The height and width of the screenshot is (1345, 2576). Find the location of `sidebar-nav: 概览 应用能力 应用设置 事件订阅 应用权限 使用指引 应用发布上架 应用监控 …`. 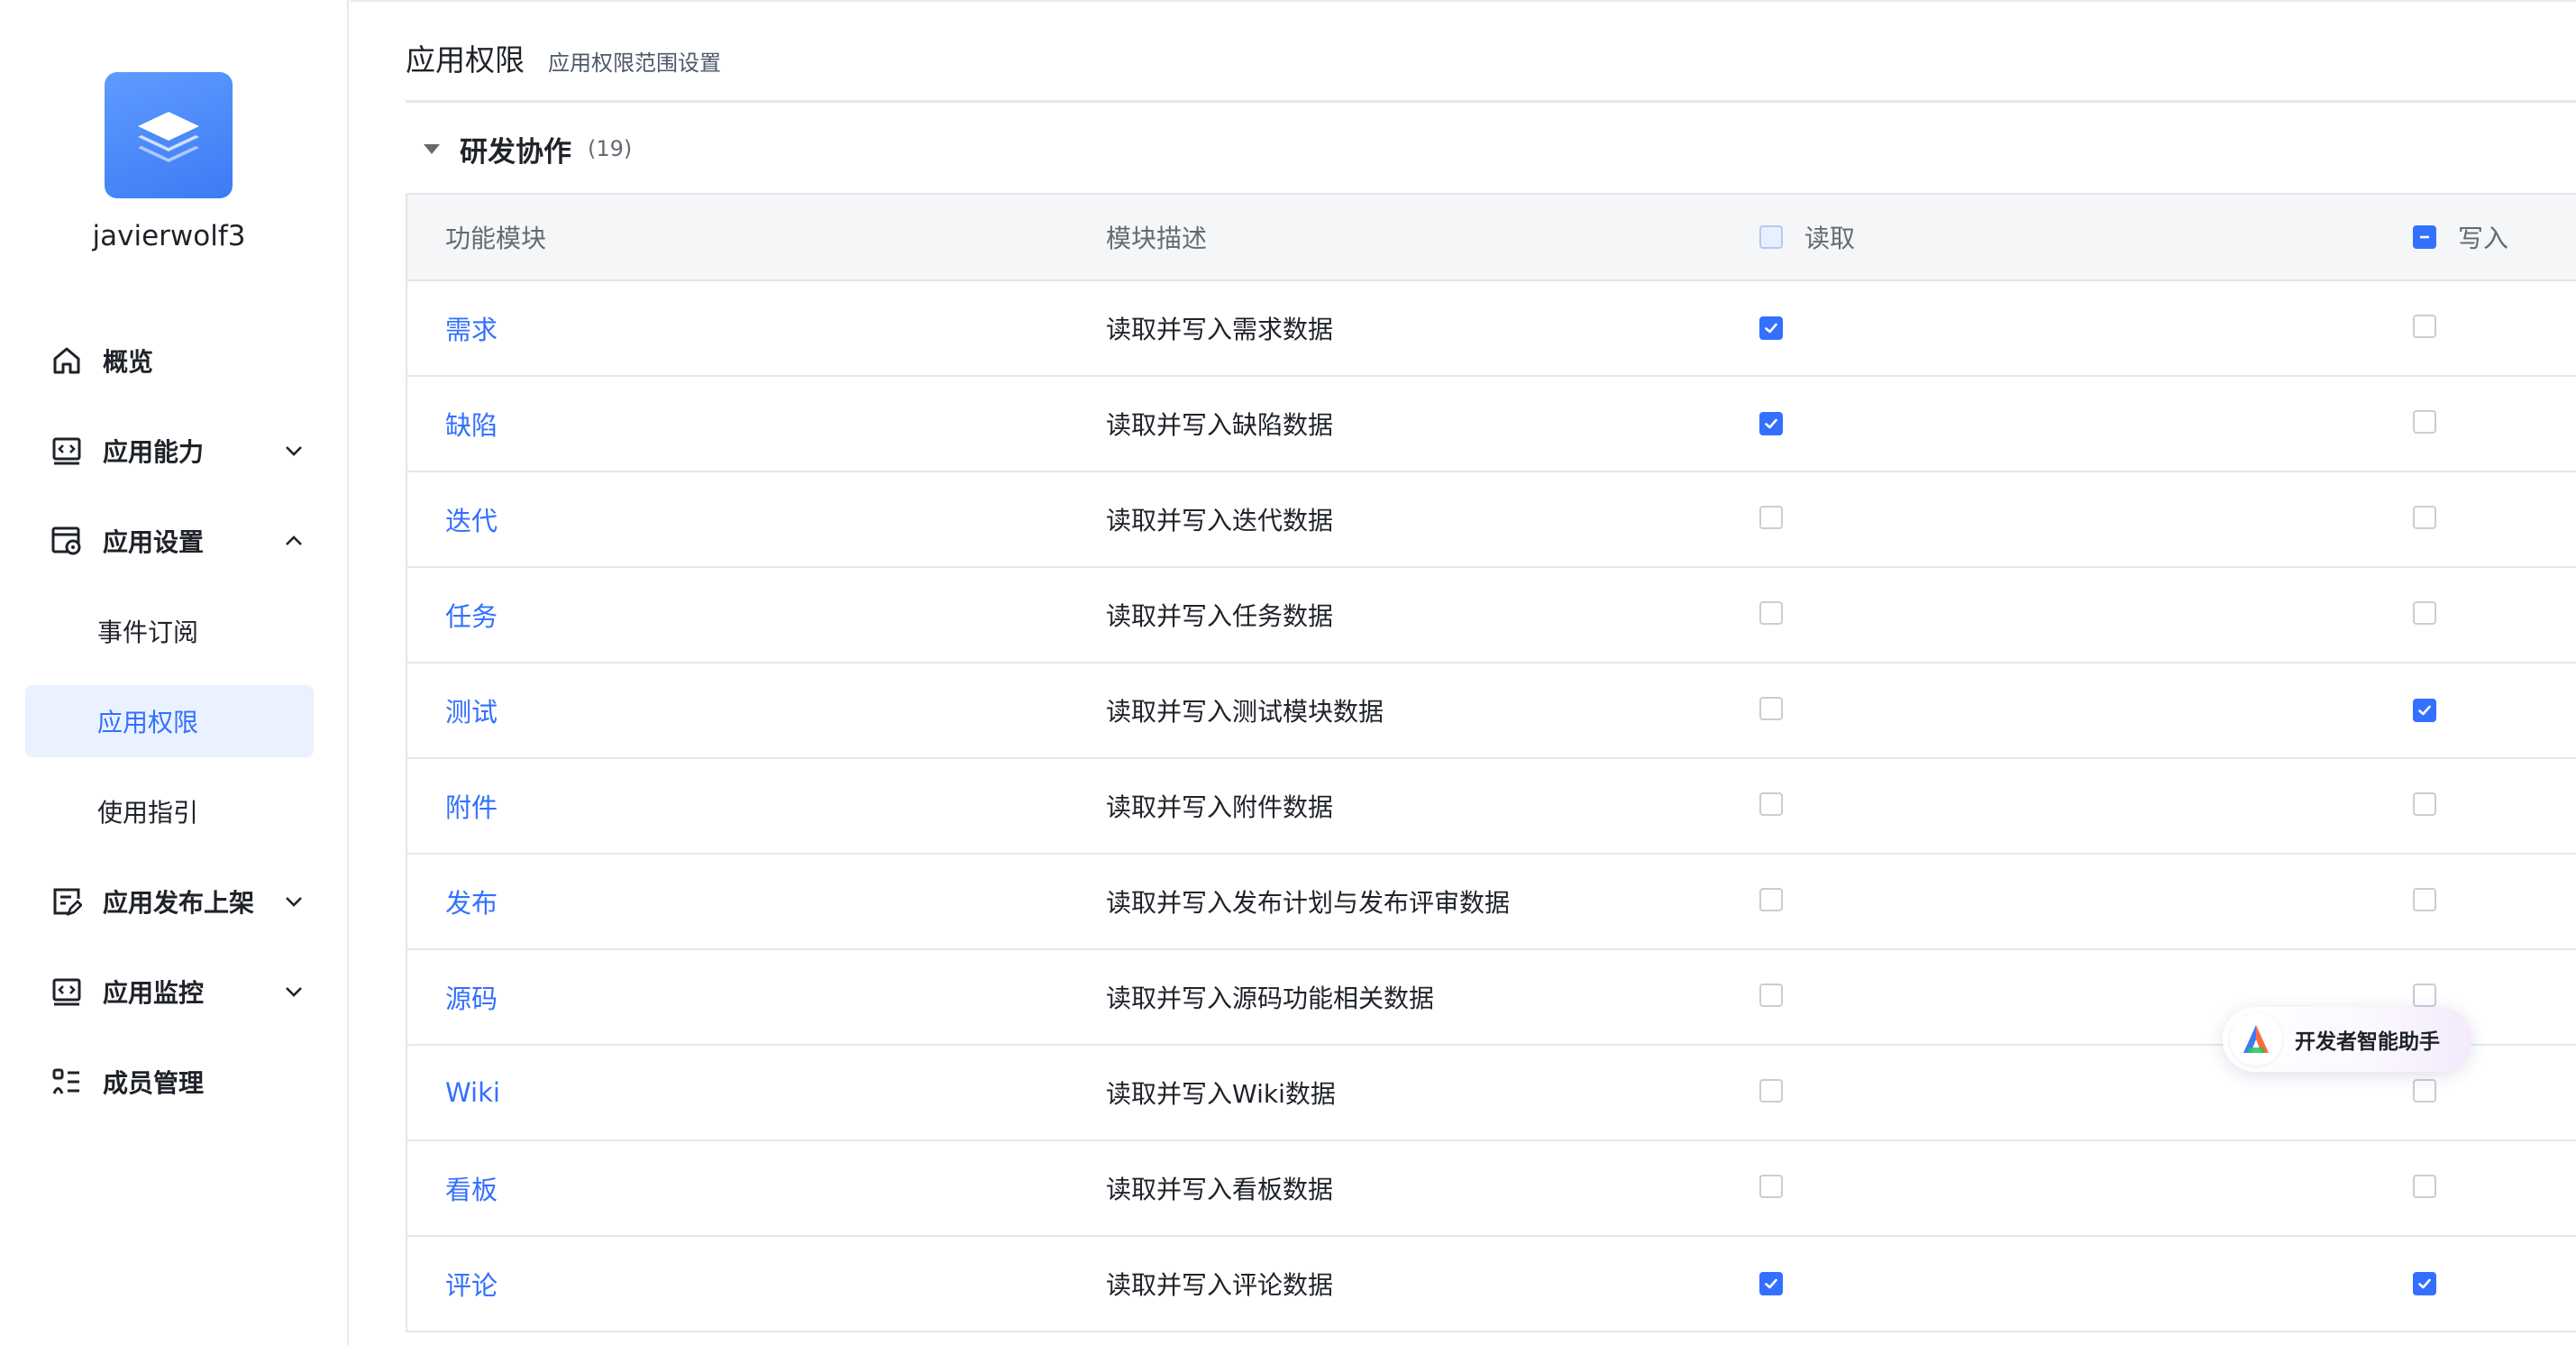

sidebar-nav: 概览 应用能力 应用设置 事件订阅 应用权限 使用指引 应用发布上架 应用监控 … is located at coordinates (170, 730).